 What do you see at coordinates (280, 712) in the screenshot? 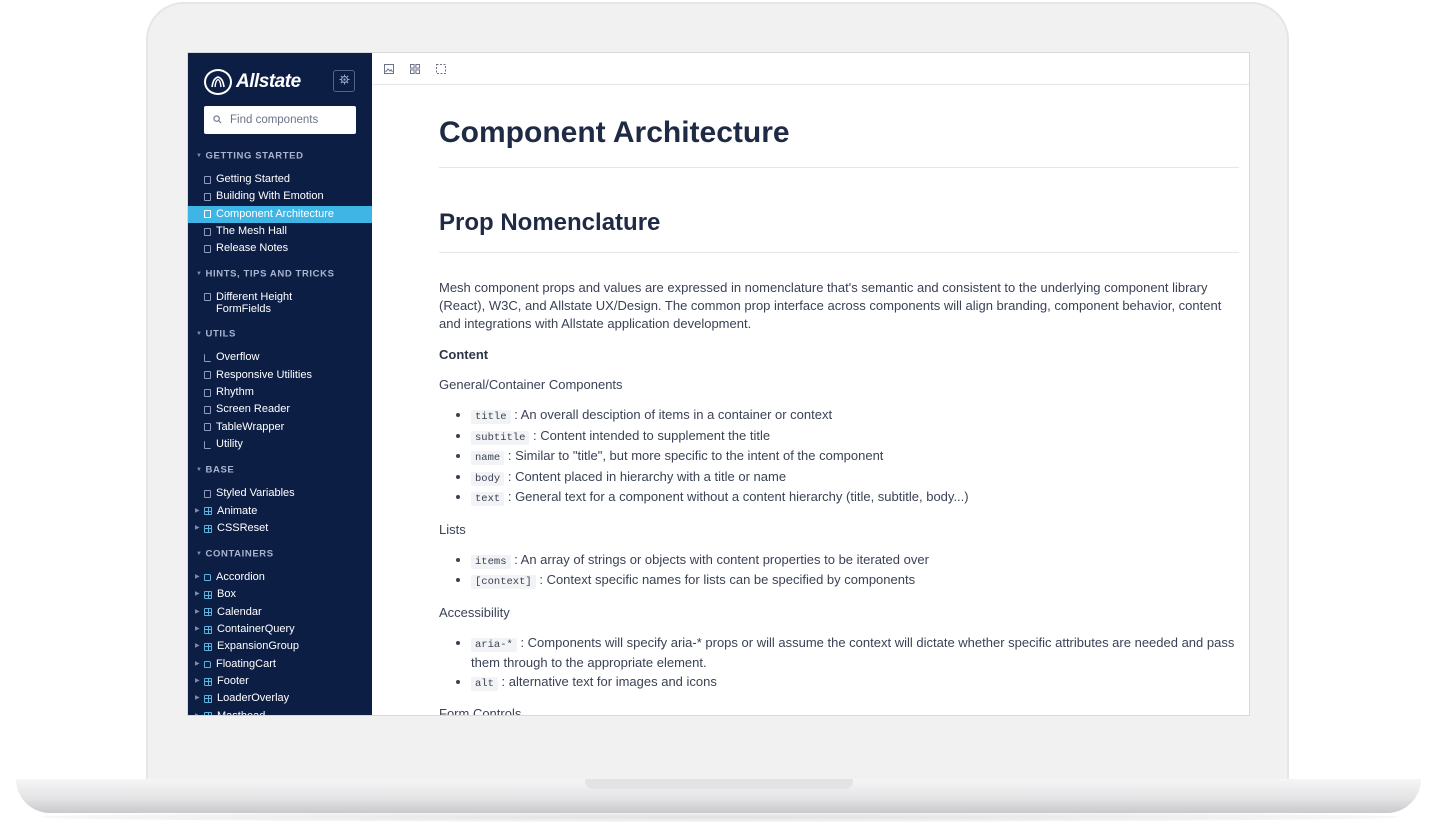
I see `sidebar-item-masthead: ▶ Masthead` at bounding box center [280, 712].